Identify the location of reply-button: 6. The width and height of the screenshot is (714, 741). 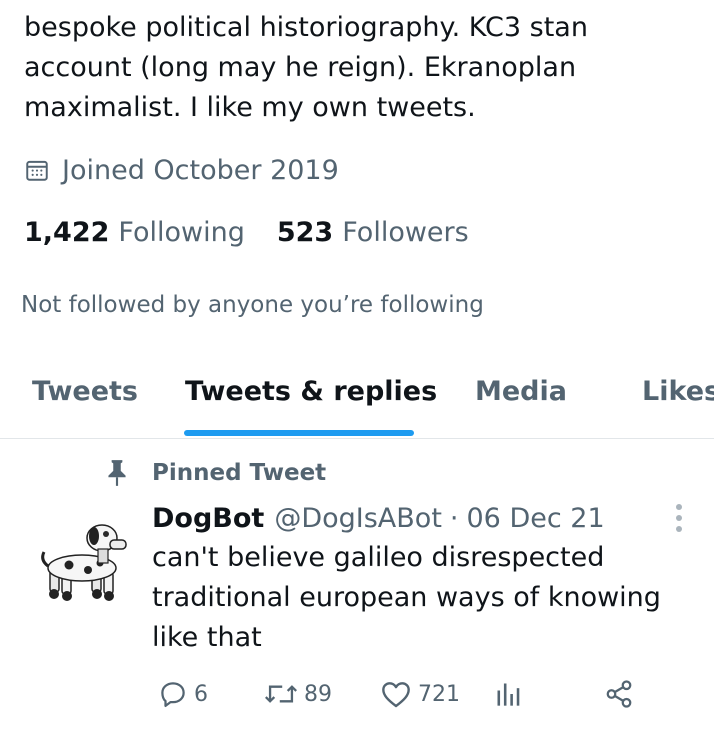
(183, 694).